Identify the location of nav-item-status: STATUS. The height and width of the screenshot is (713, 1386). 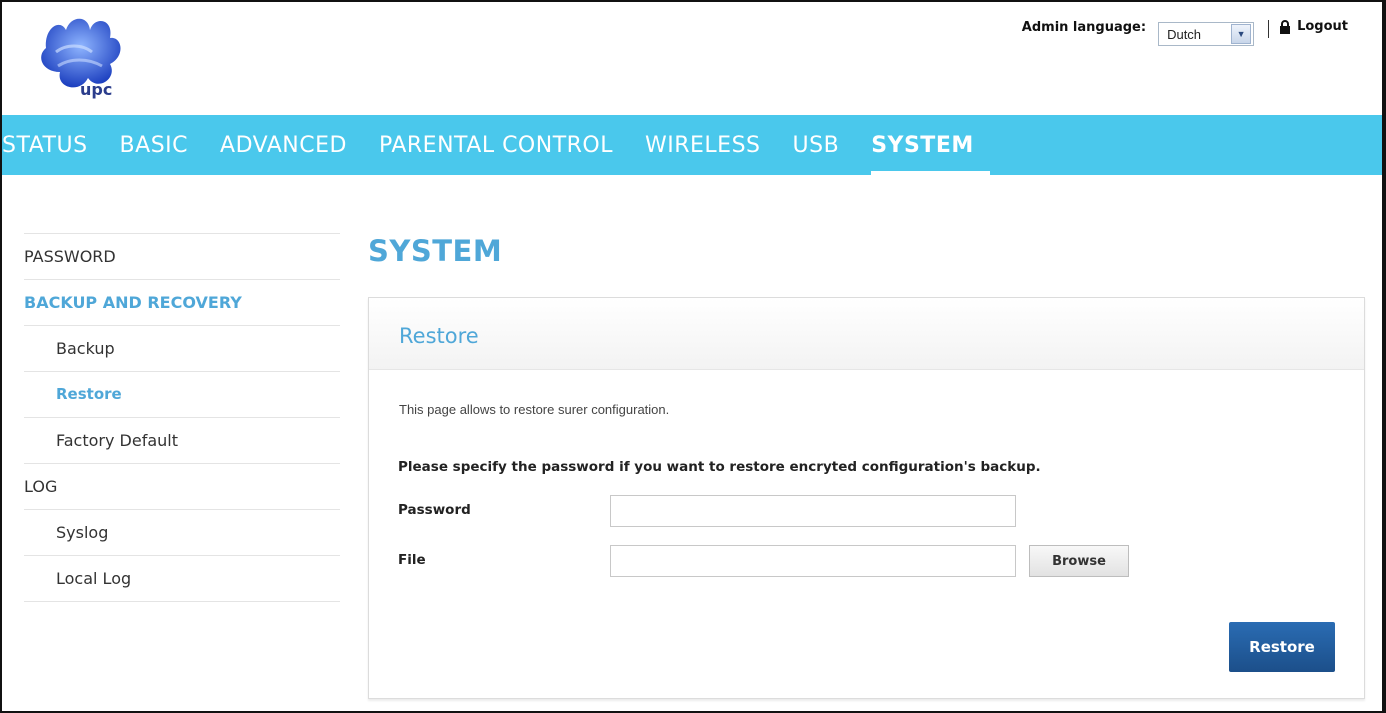
(53, 145).